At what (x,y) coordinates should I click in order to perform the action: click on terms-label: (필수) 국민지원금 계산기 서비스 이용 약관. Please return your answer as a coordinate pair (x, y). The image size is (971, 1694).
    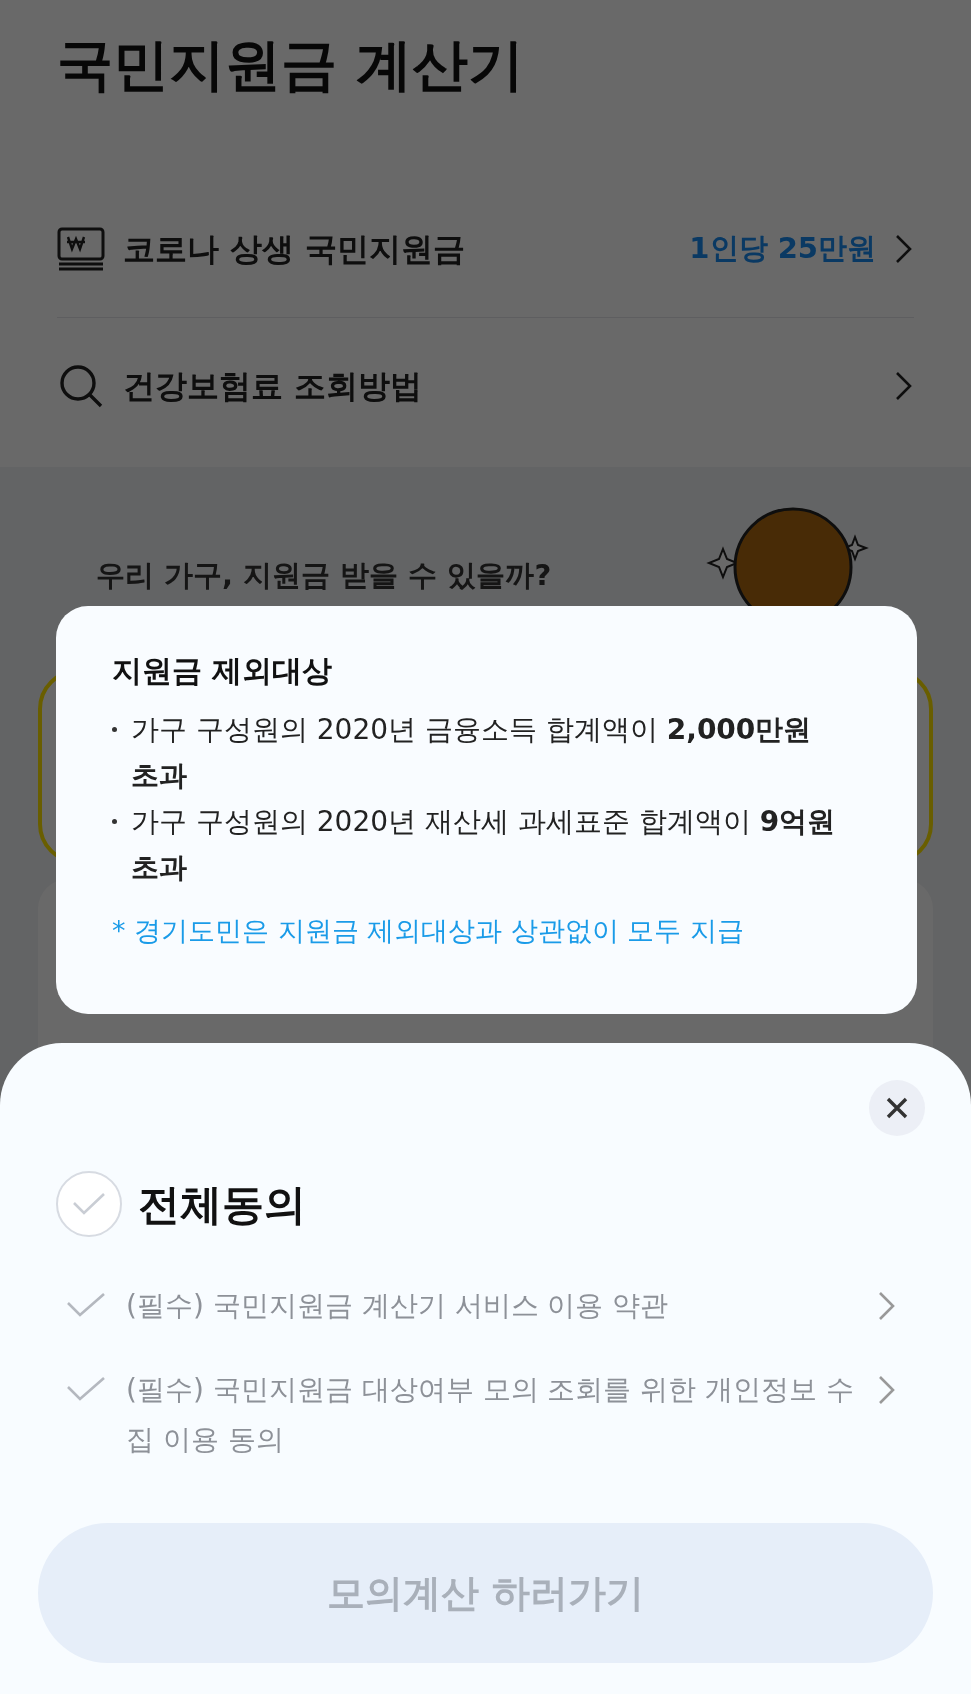
    Looking at the image, I should click on (398, 1306).